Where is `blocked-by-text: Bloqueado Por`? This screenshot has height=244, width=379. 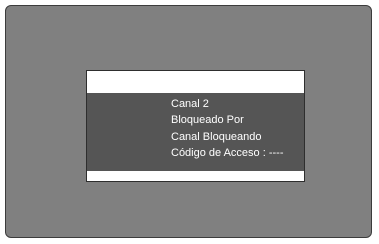
blocked-by-text: Bloqueado Por is located at coordinates (207, 120).